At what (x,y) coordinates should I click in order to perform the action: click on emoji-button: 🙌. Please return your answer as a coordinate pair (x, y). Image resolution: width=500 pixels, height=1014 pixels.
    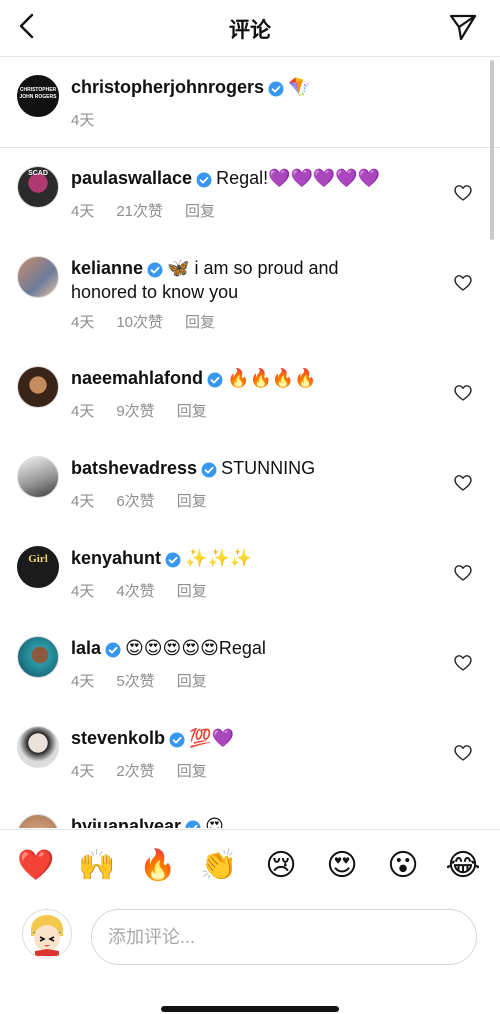
    Looking at the image, I should click on (97, 866).